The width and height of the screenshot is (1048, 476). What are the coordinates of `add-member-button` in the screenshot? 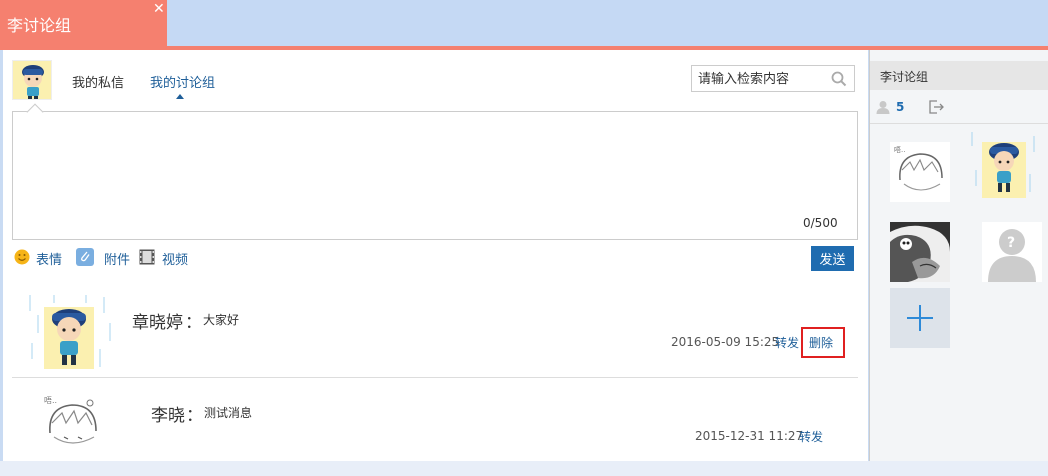 It's located at (920, 318).